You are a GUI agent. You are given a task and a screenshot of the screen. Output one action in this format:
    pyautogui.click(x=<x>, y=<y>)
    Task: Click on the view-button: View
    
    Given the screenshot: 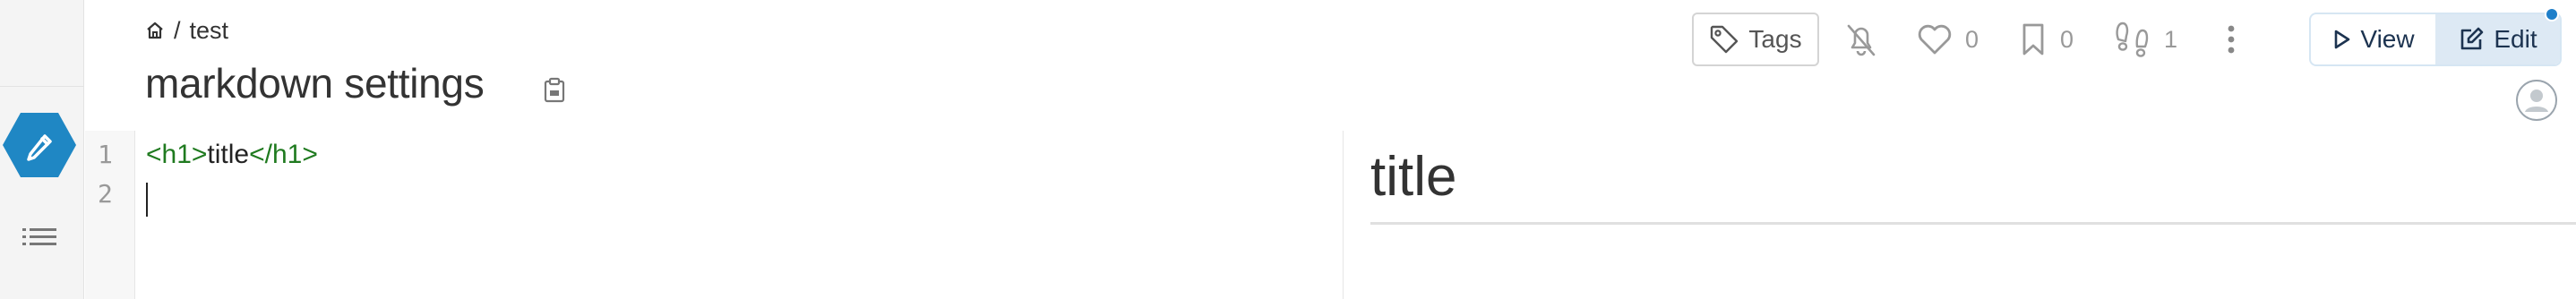 What is the action you would take?
    pyautogui.click(x=2373, y=39)
    